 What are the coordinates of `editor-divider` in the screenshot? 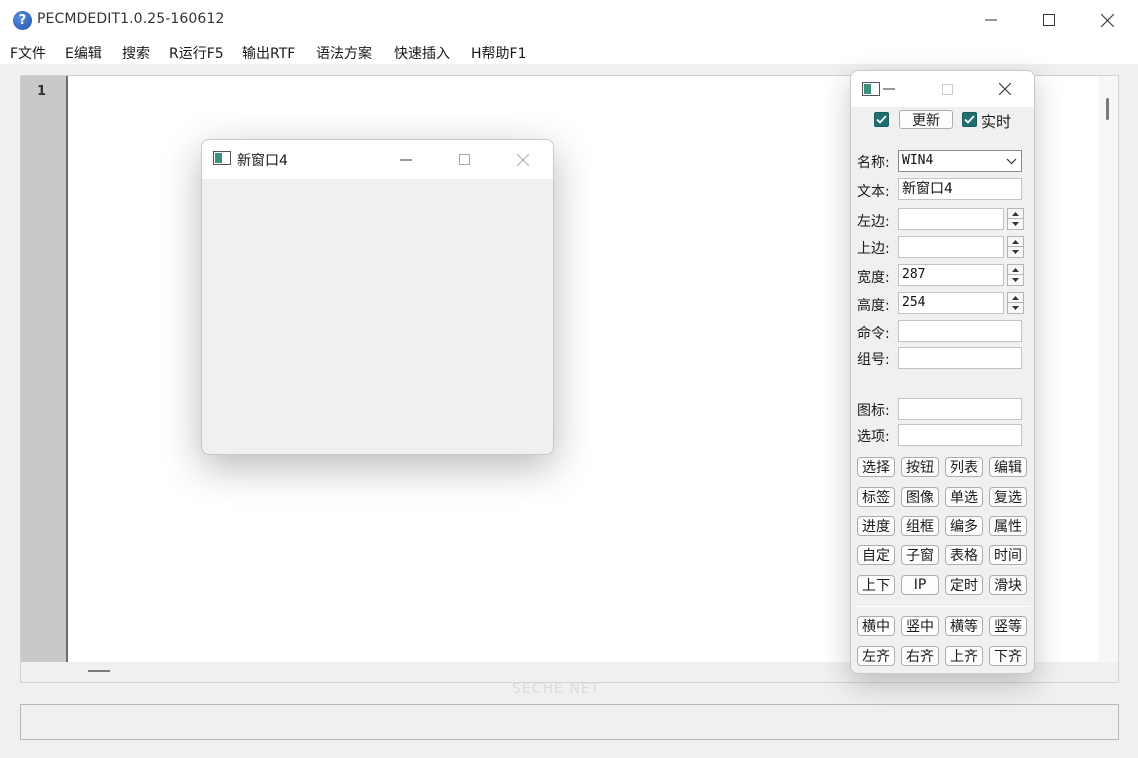 It's located at (67, 379).